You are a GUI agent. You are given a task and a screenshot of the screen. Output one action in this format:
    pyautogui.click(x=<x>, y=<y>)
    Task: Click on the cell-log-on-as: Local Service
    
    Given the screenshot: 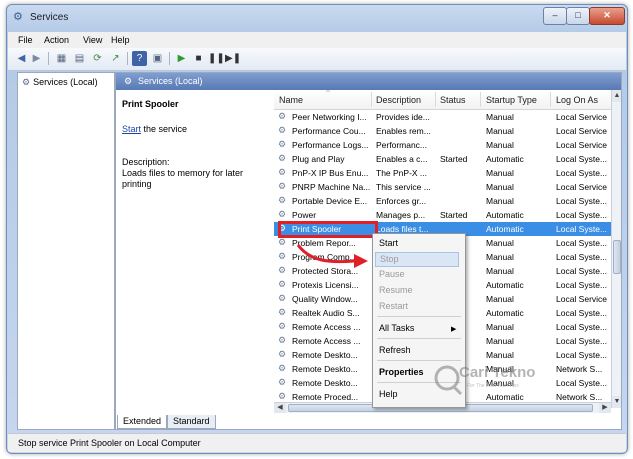 What is the action you would take?
    pyautogui.click(x=582, y=131)
    